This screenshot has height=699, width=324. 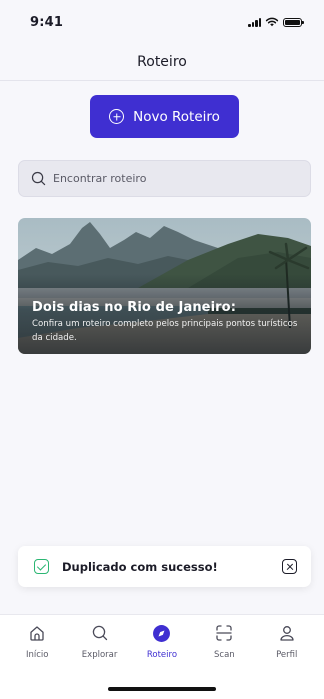 I want to click on system-icons, so click(x=276, y=22).